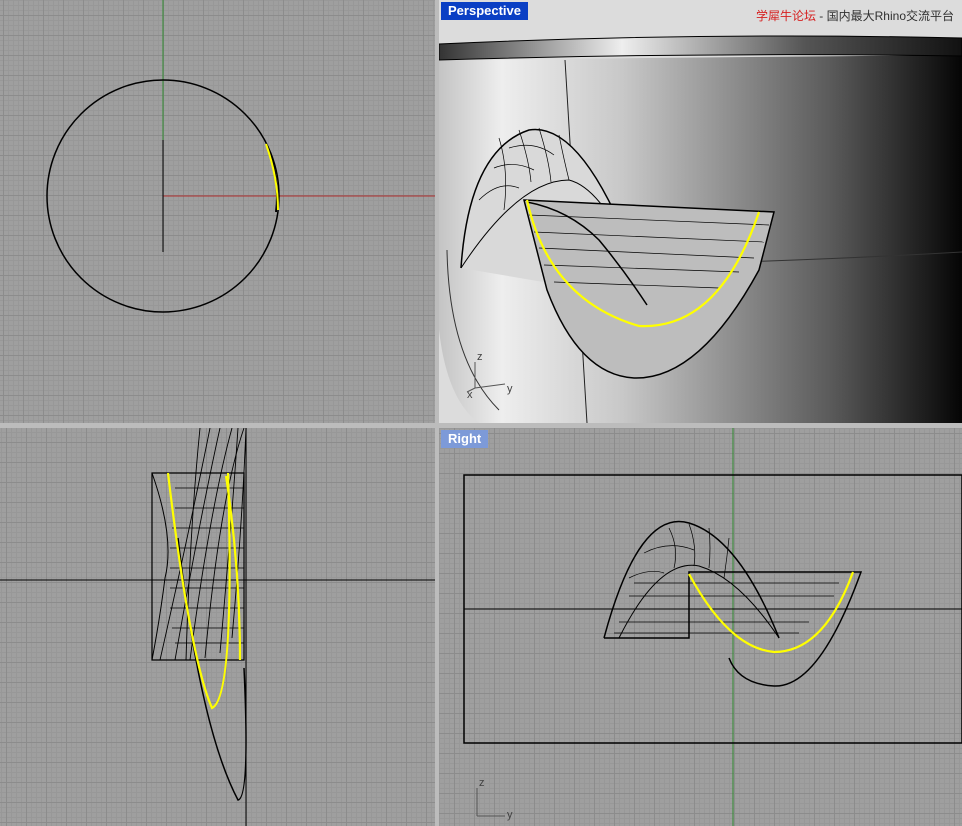 Image resolution: width=962 pixels, height=826 pixels. I want to click on x-axis-label: x, so click(470, 395).